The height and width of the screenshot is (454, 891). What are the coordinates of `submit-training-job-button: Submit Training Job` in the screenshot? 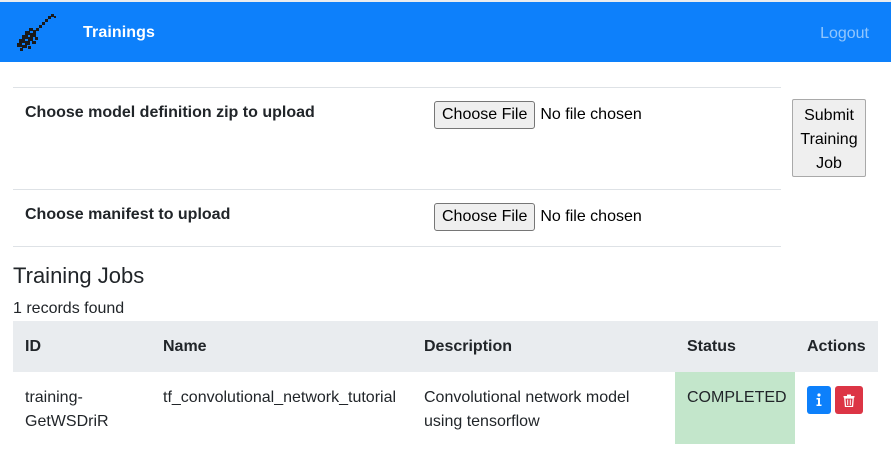 It's located at (829, 138).